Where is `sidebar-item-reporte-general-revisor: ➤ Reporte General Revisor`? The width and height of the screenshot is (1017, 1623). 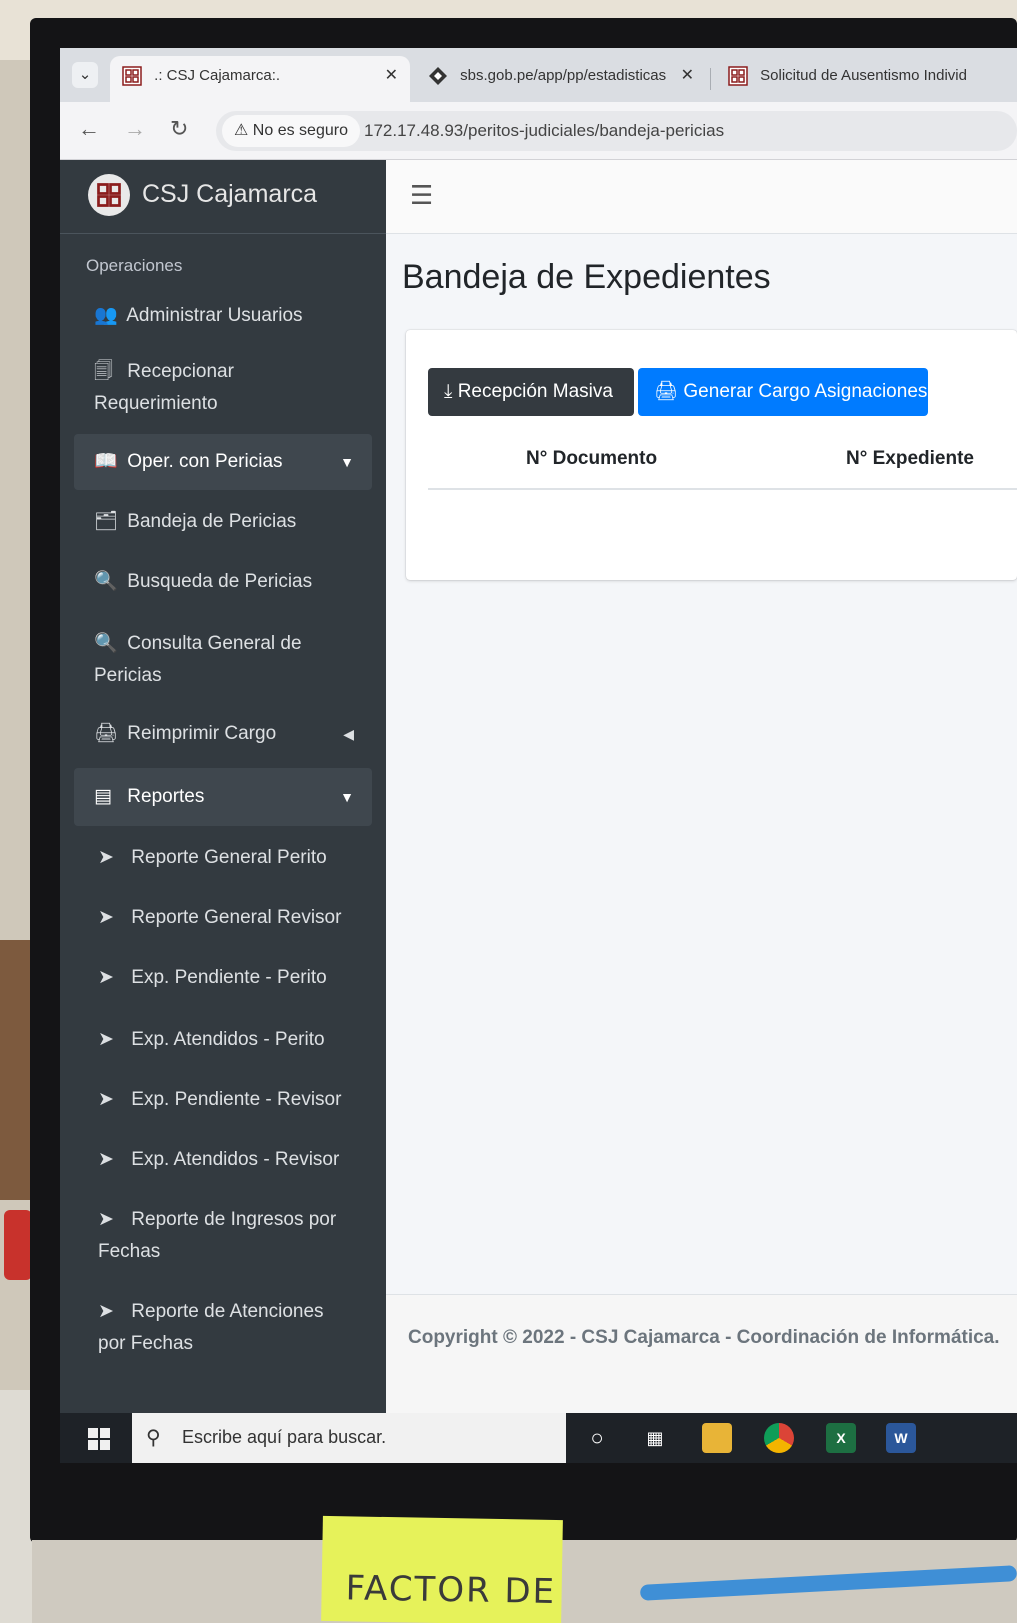
sidebar-item-reporte-general-revisor: ➤ Reporte General Revisor is located at coordinates (223, 918).